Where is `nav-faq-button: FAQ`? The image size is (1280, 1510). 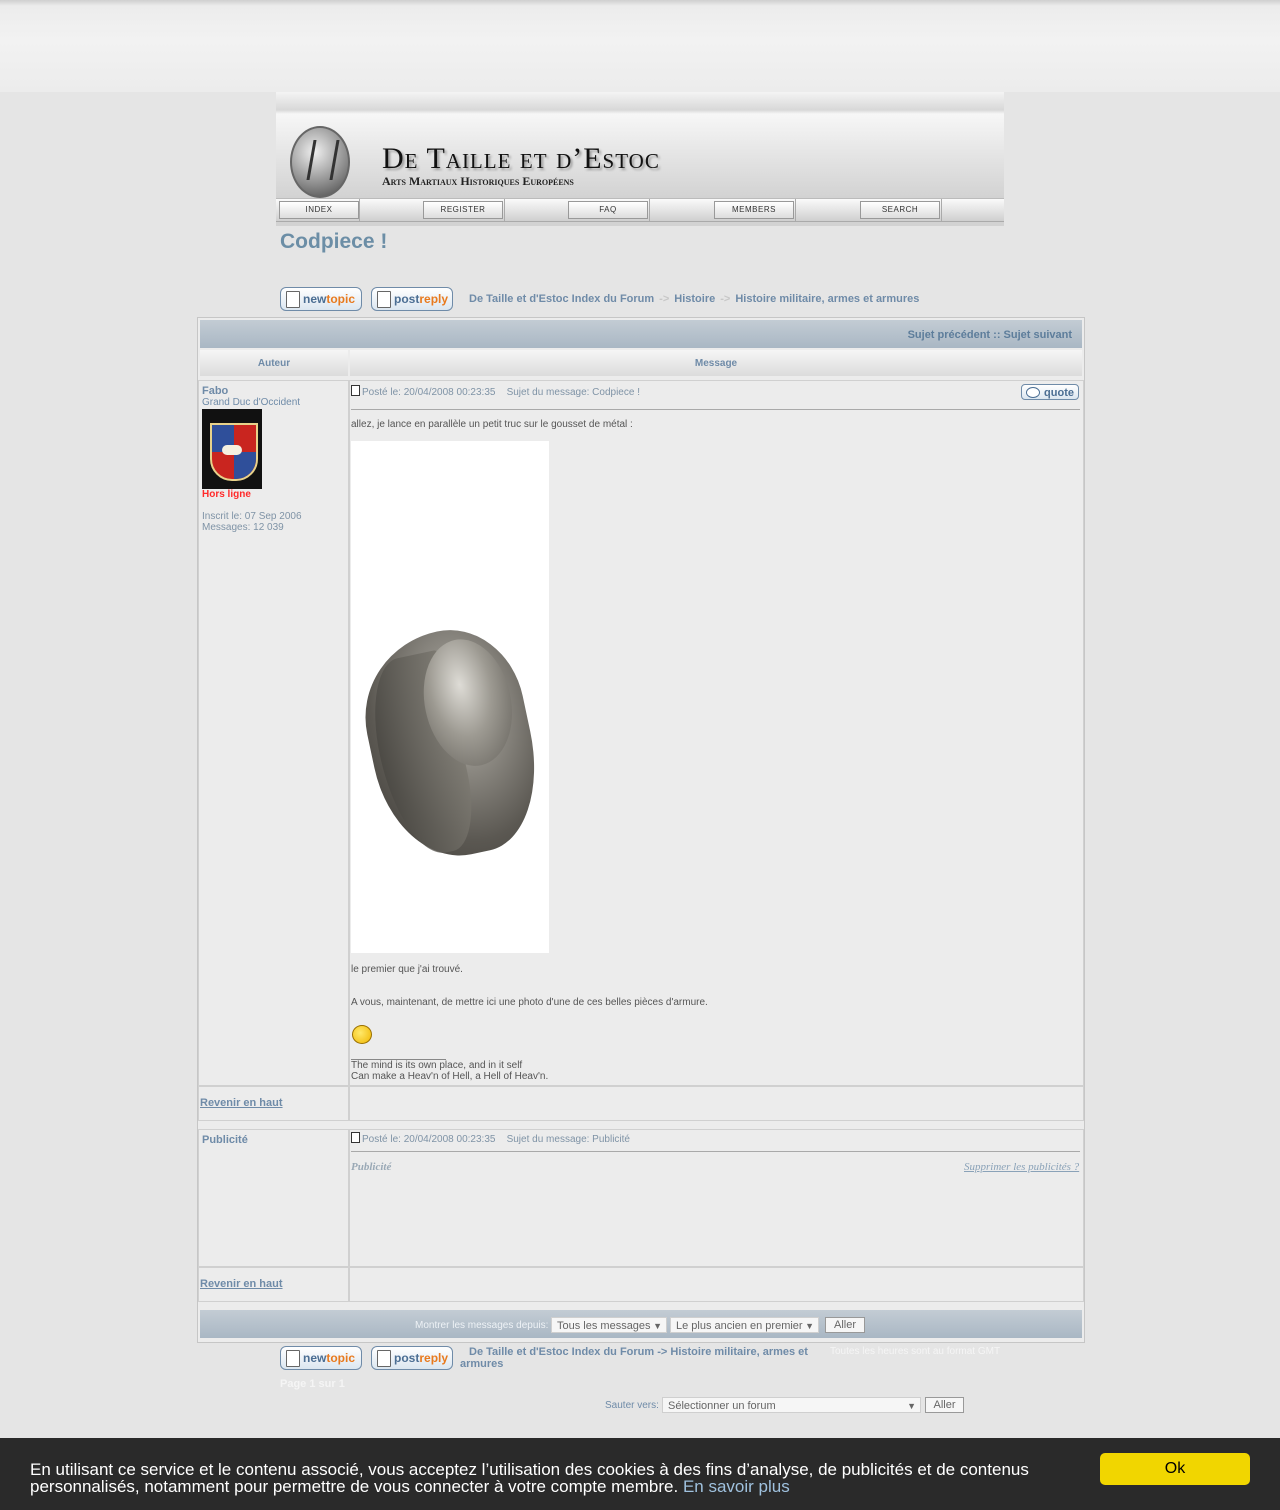 nav-faq-button: FAQ is located at coordinates (608, 210).